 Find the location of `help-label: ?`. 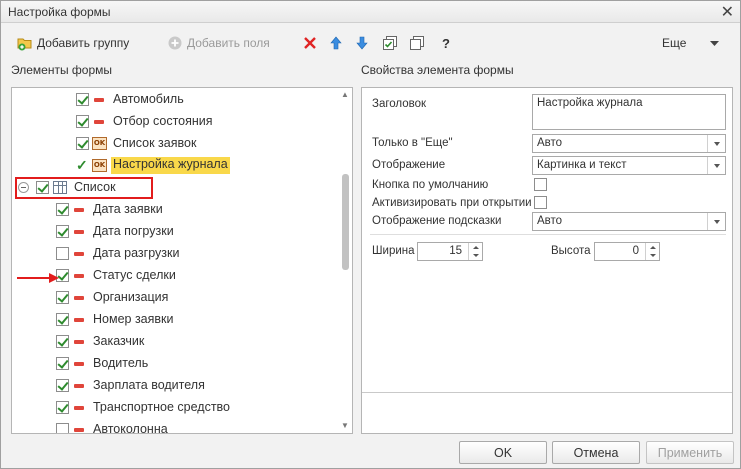

help-label: ? is located at coordinates (446, 43).